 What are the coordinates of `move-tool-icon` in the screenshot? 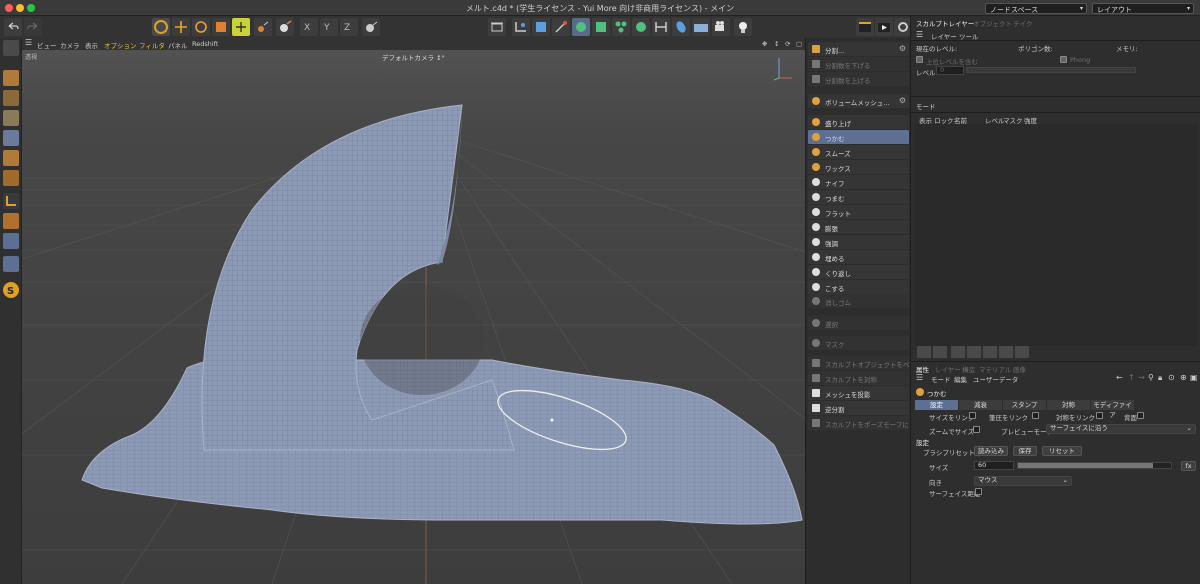 It's located at (181, 27).